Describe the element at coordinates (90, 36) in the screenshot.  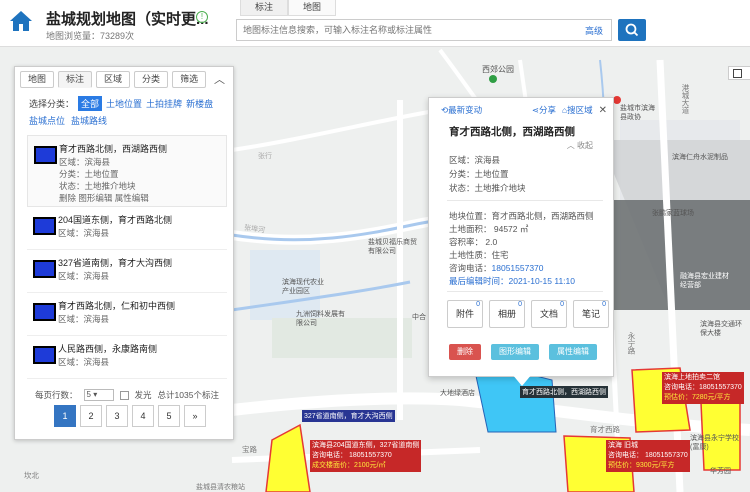
I see `view-count: 地图浏览量：73289次` at that location.